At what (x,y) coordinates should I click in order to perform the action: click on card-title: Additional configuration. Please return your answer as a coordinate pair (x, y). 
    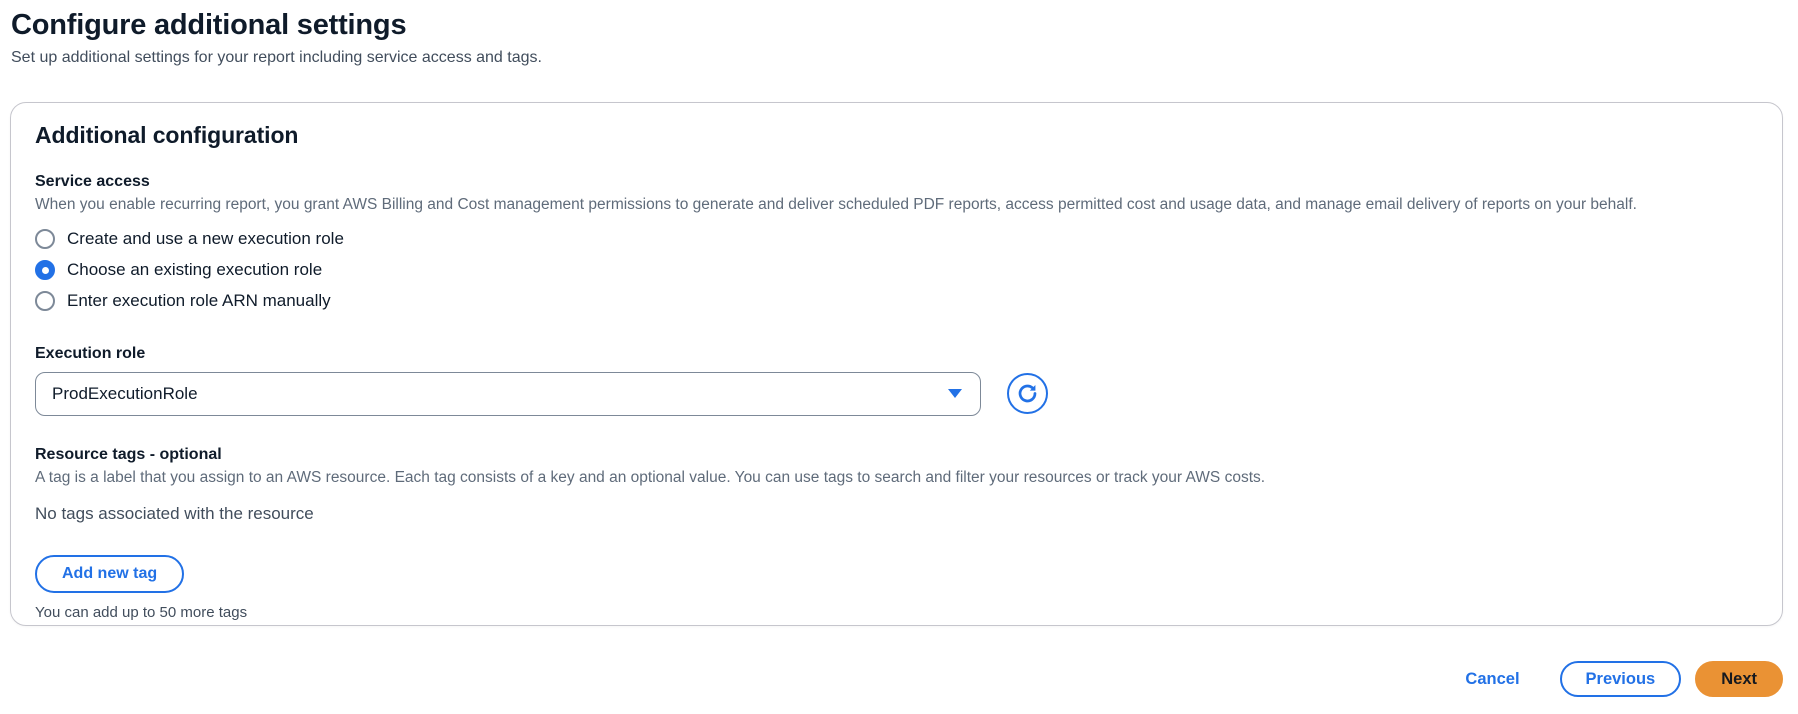
    Looking at the image, I should click on (167, 135).